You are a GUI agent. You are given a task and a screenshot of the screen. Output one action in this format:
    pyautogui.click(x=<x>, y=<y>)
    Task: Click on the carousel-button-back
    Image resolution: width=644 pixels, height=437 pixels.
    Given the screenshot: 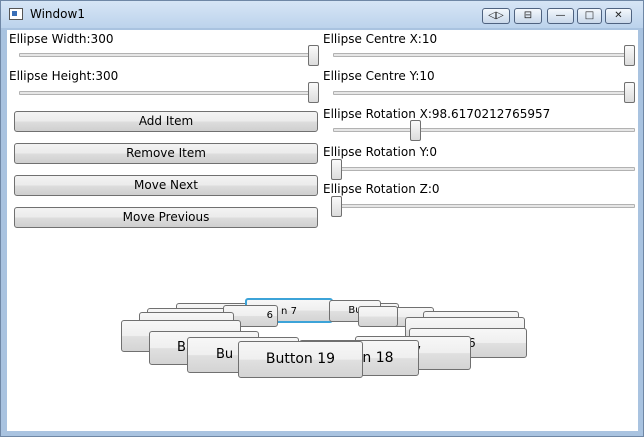 What is the action you would take?
    pyautogui.click(x=378, y=316)
    